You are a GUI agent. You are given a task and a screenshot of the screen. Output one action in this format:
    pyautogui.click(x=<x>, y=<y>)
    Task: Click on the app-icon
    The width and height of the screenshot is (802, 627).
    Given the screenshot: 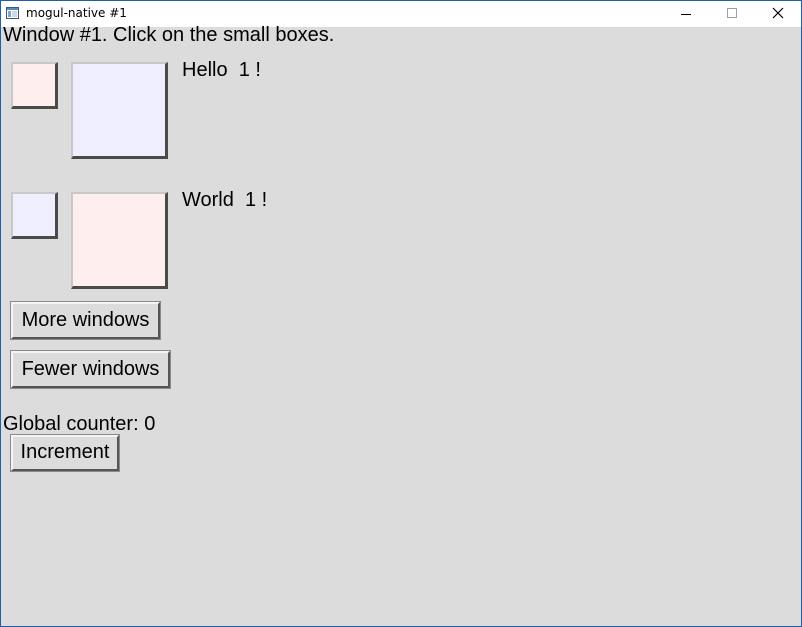 What is the action you would take?
    pyautogui.click(x=12, y=13)
    